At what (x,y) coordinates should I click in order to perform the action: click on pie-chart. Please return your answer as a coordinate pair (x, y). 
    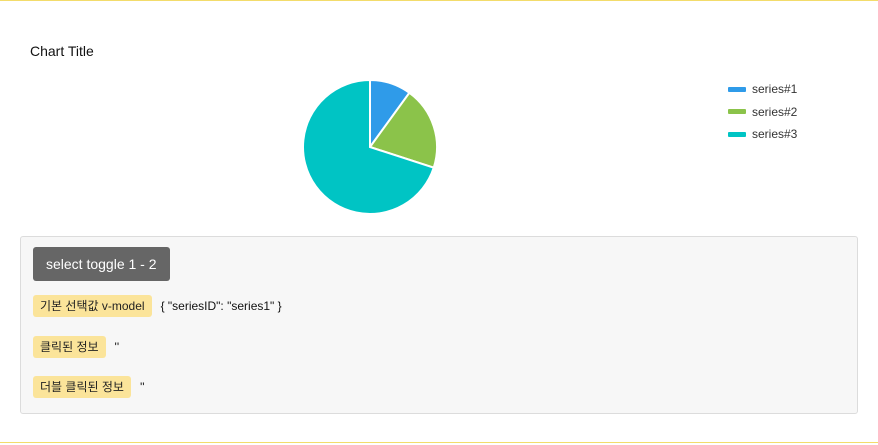
    Looking at the image, I should click on (370, 146).